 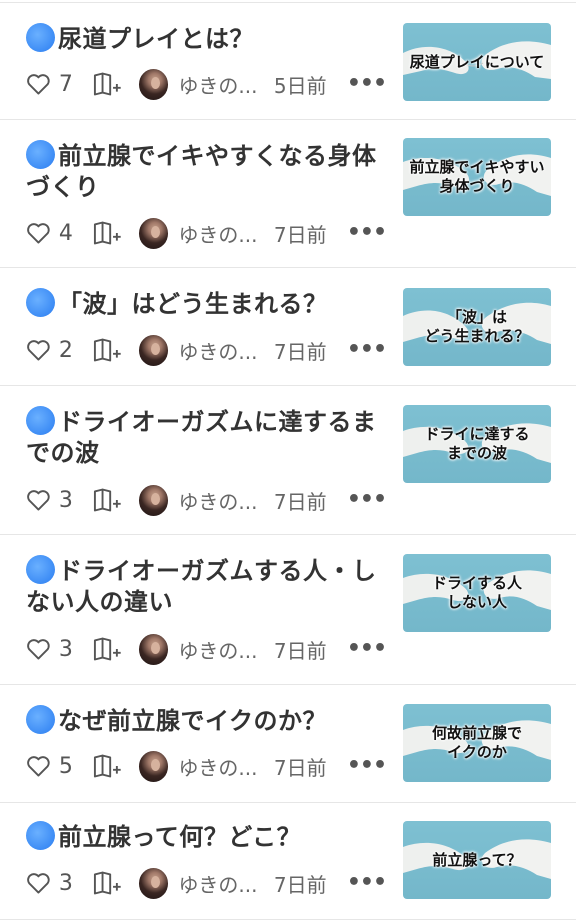 What do you see at coordinates (206, 171) in the screenshot?
I see `article-title: 前立腺でイキやすくなる身体づくり` at bounding box center [206, 171].